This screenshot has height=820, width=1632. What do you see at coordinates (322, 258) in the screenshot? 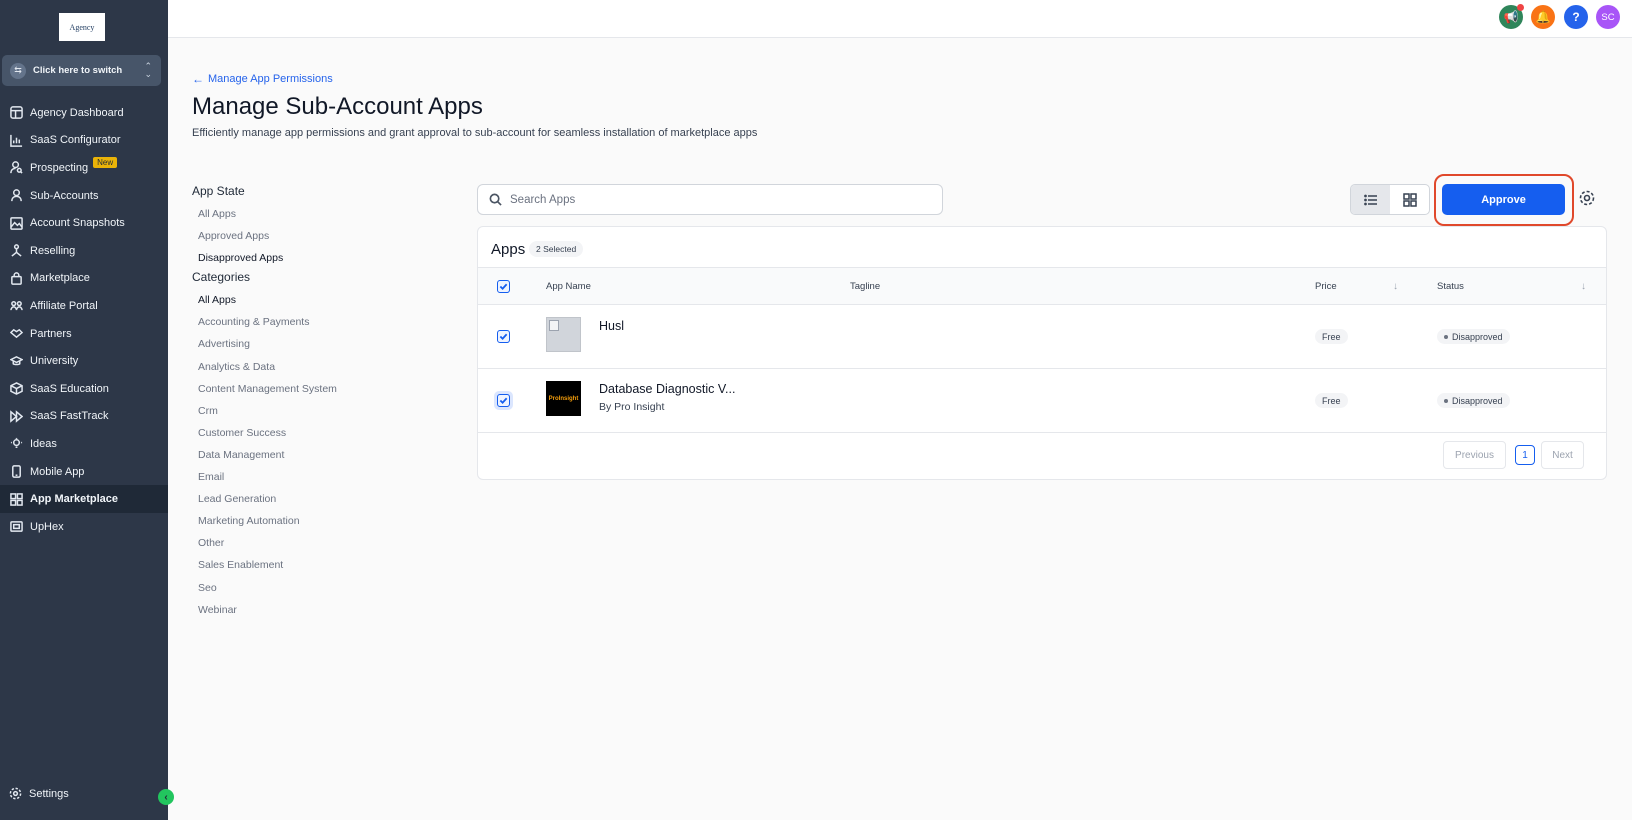
I see `filter-disapproved-apps: Disapproved Apps` at bounding box center [322, 258].